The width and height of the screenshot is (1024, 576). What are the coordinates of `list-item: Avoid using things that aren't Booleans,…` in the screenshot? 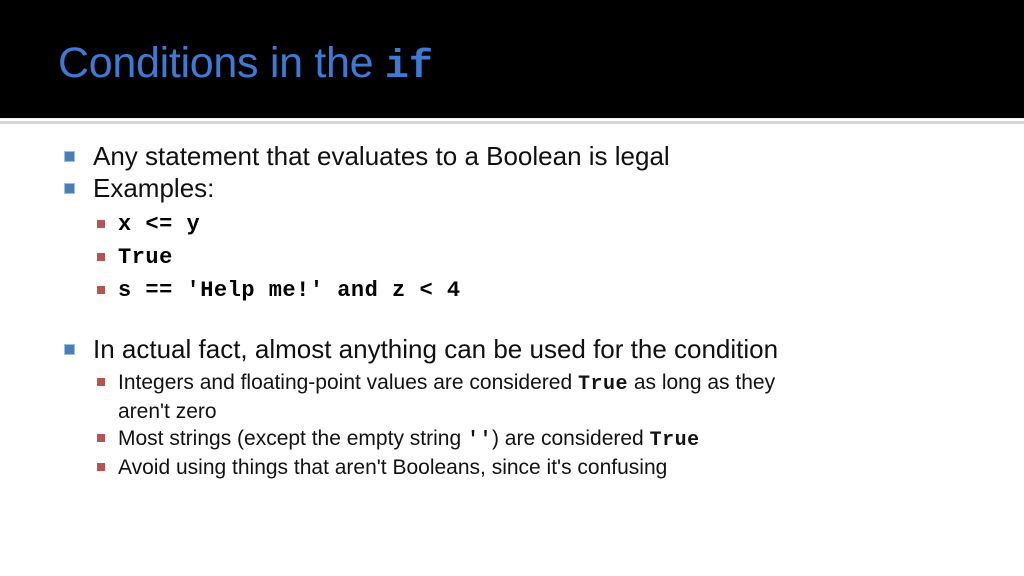 It's located at (512, 467).